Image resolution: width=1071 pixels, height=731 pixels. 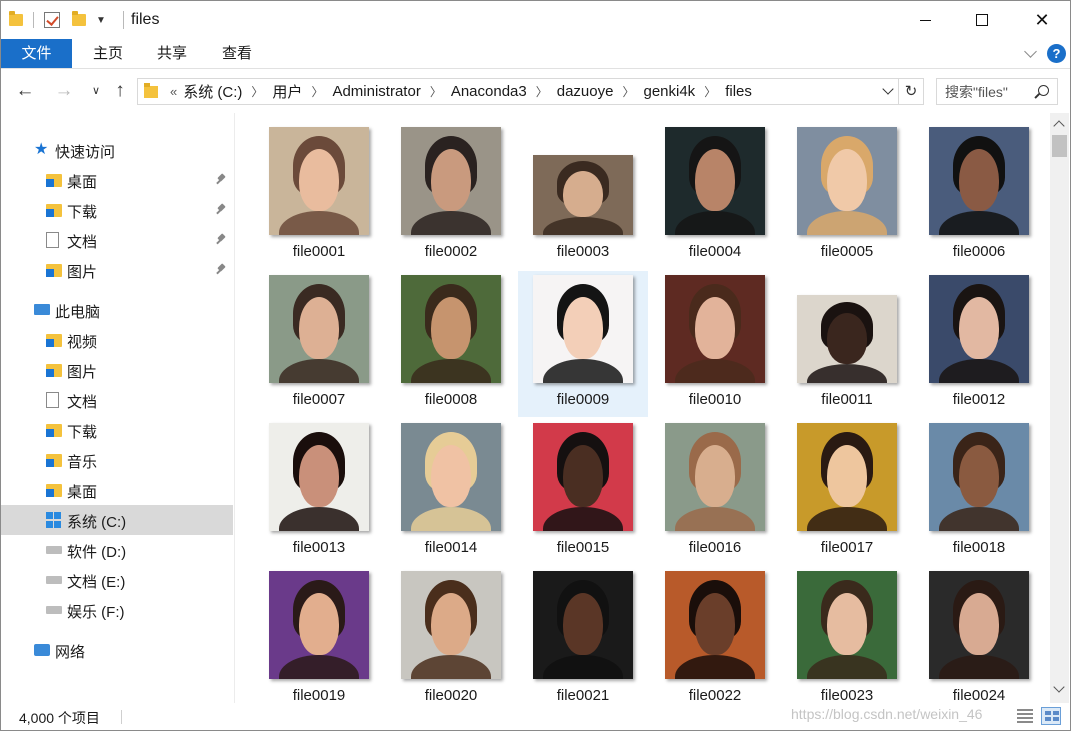 What do you see at coordinates (1056, 53) in the screenshot?
I see `help-icon: ?` at bounding box center [1056, 53].